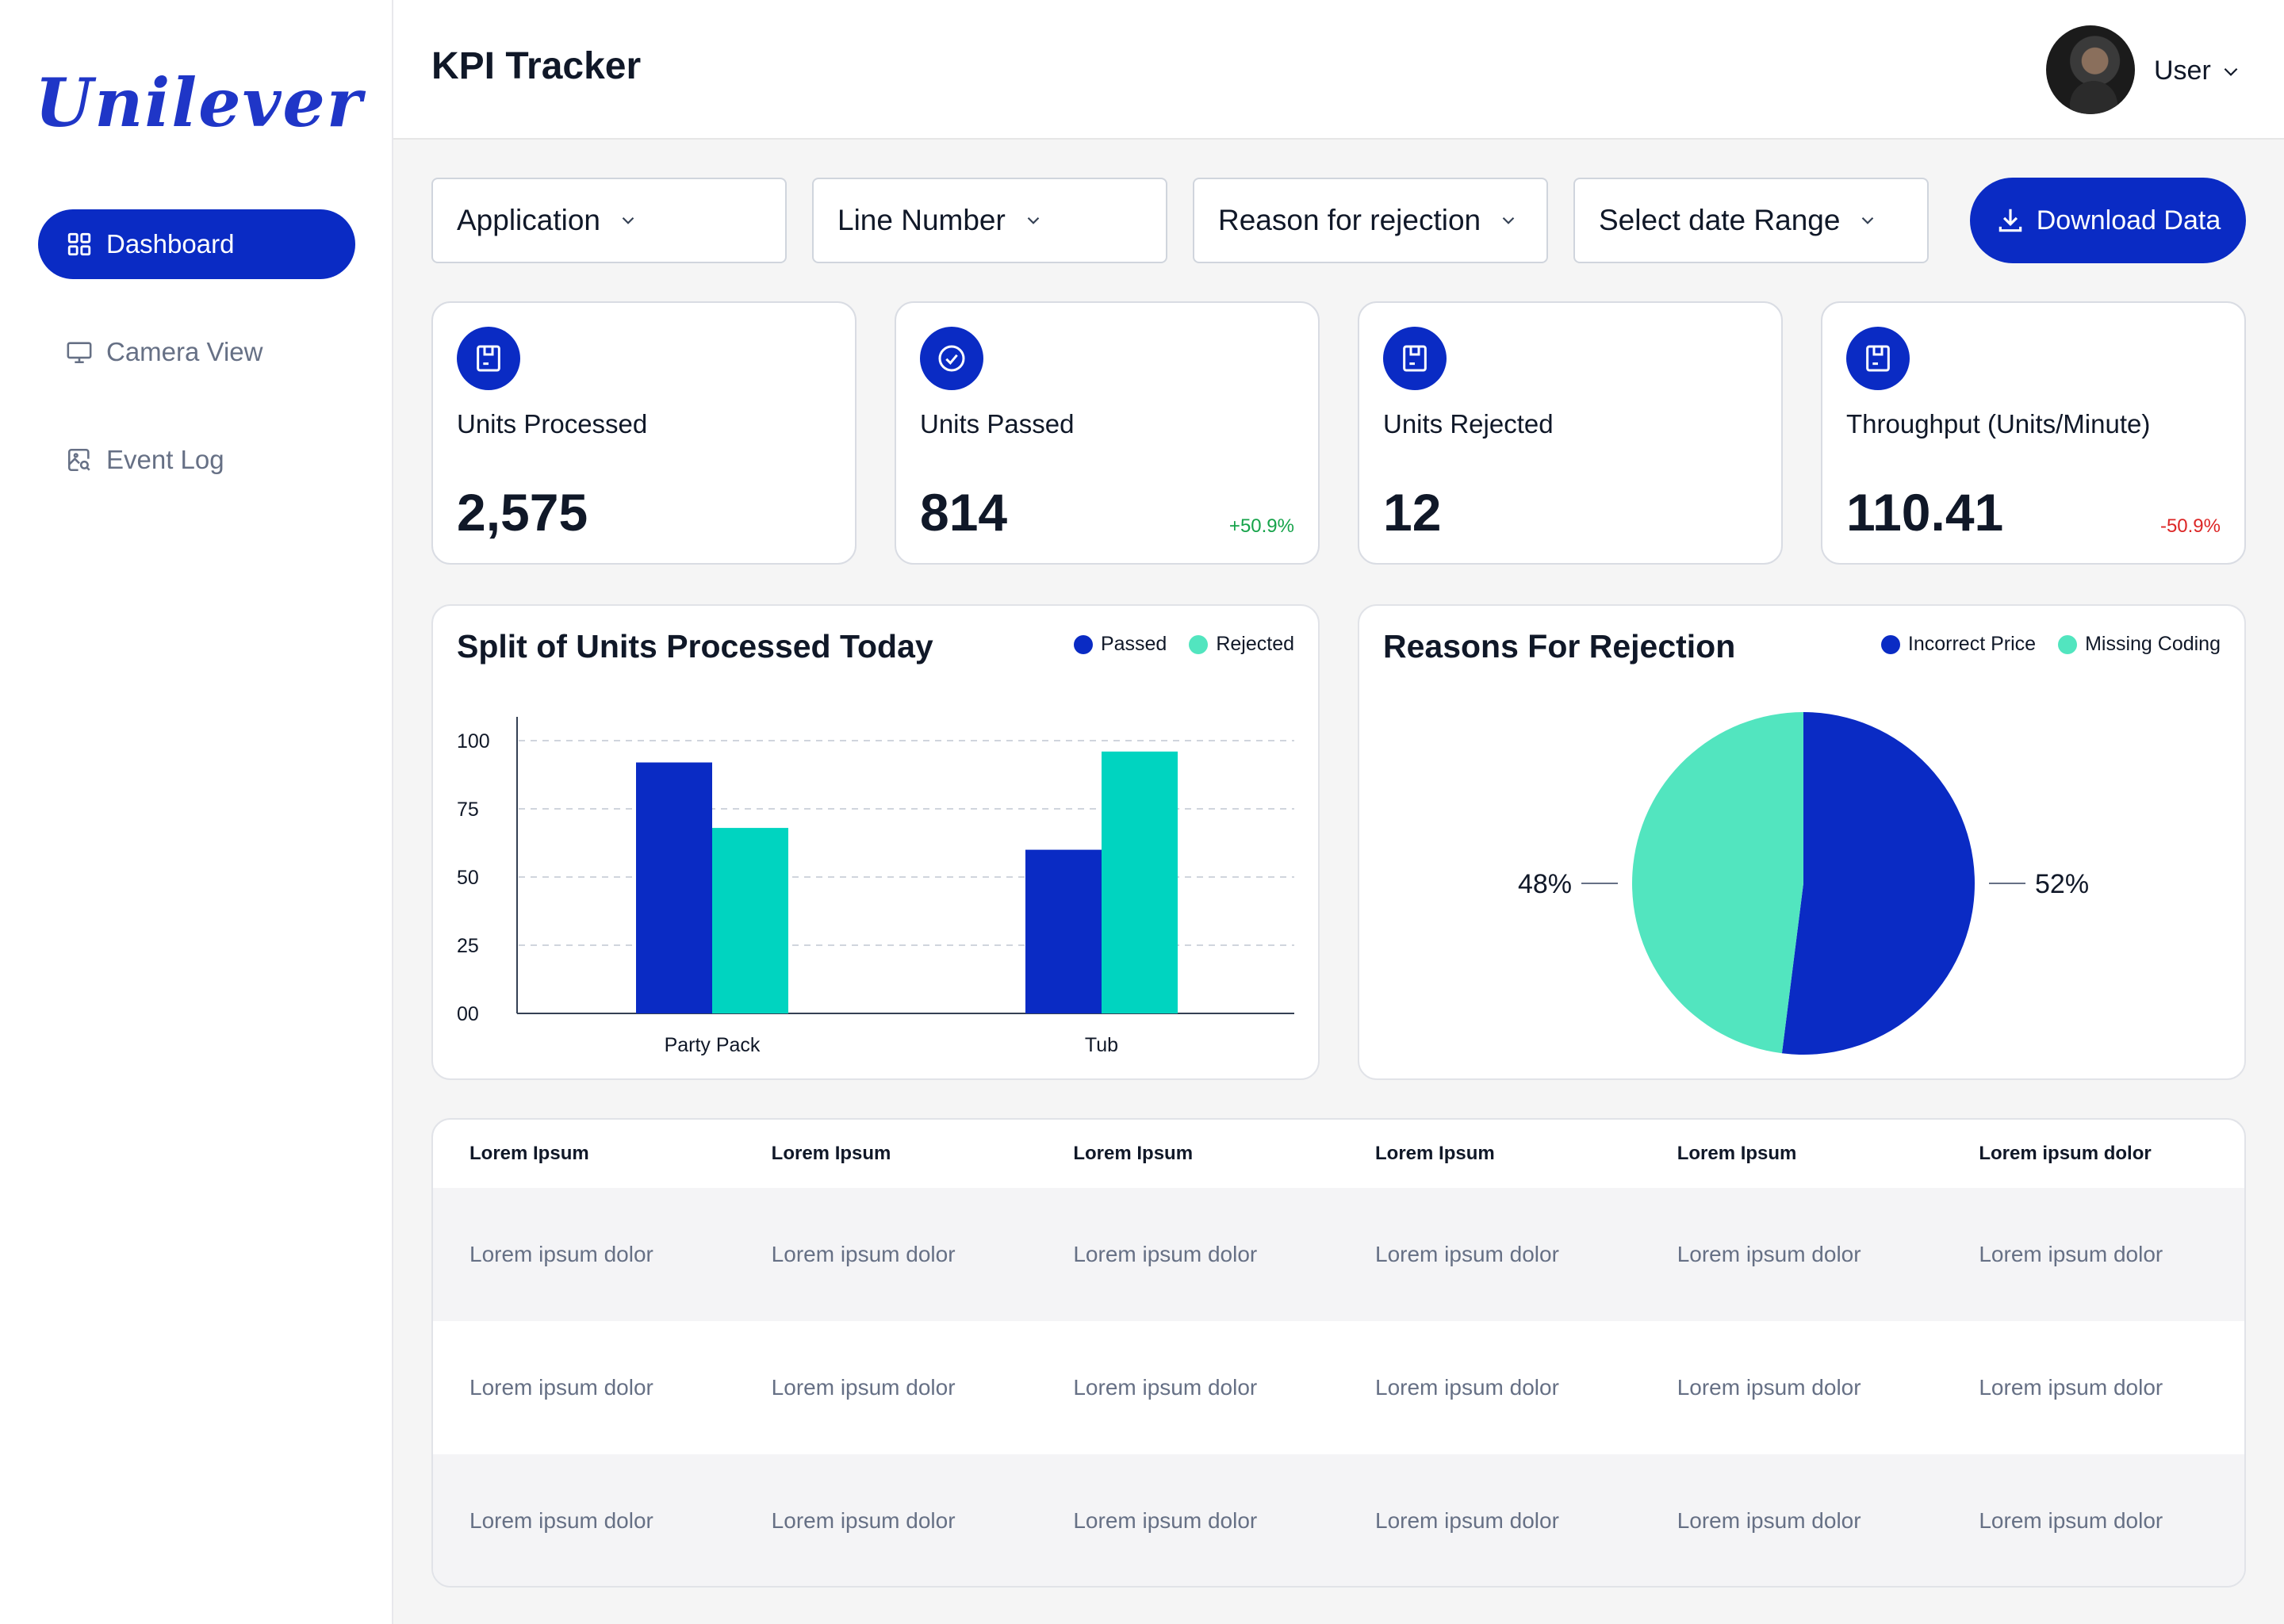 This screenshot has width=2284, height=1624. Describe the element at coordinates (2090, 69) in the screenshot. I see `avatar` at that location.